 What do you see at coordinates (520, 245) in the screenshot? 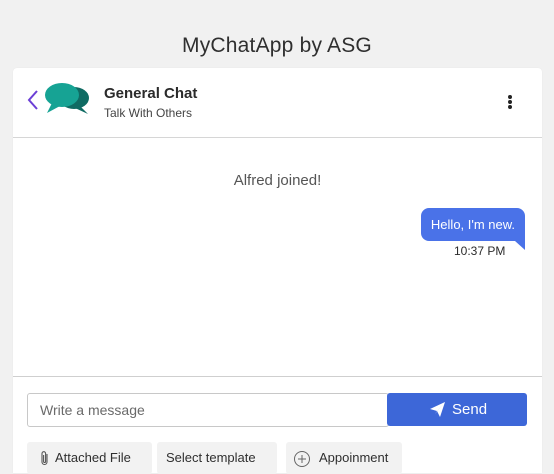
I see `bubble-tail` at bounding box center [520, 245].